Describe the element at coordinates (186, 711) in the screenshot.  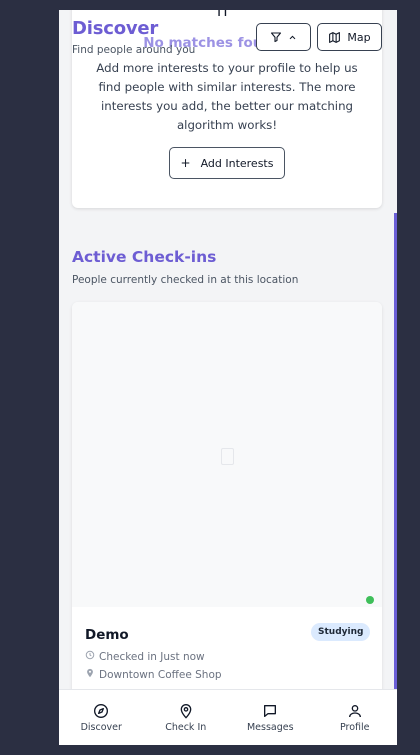
I see `map-pin-icon` at that location.